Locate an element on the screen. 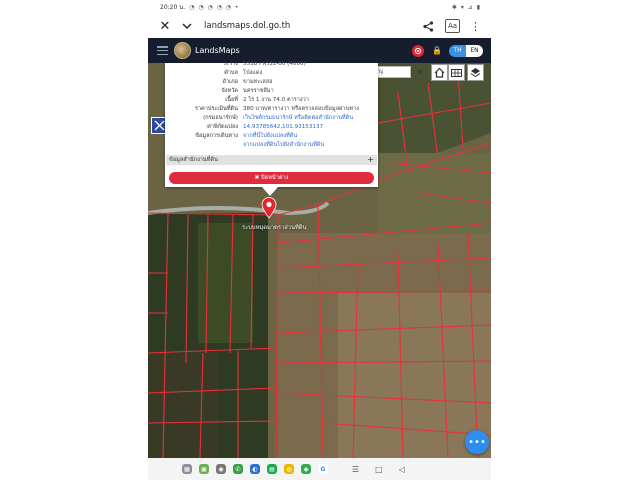 Image resolution: width=640 pixels, height=480 pixels. translate-icon: Aa is located at coordinates (452, 26).